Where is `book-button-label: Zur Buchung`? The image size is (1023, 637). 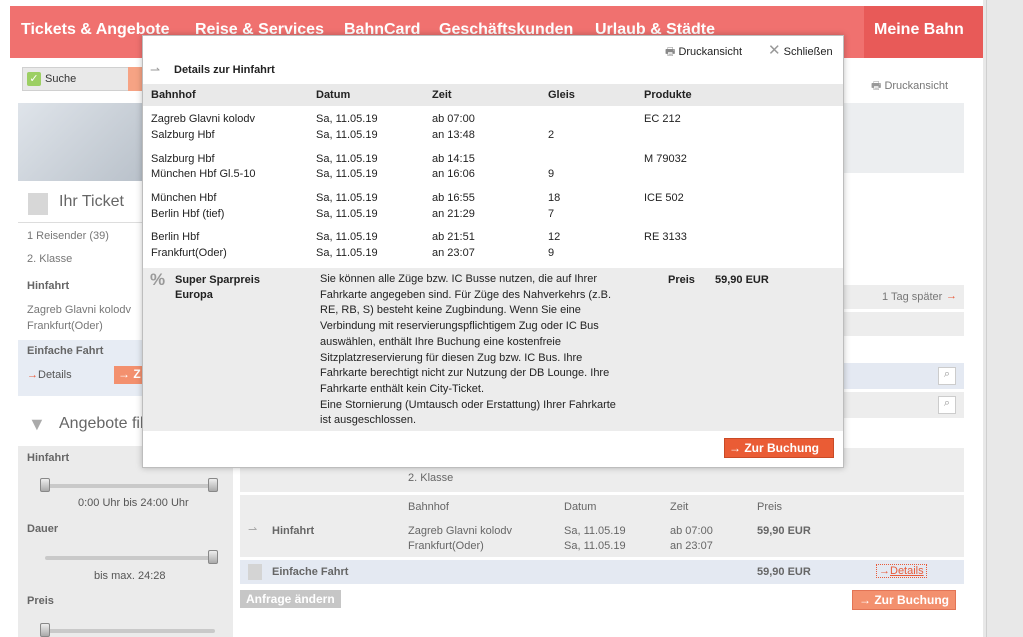 book-button-label: Zur Buchung is located at coordinates (781, 448).